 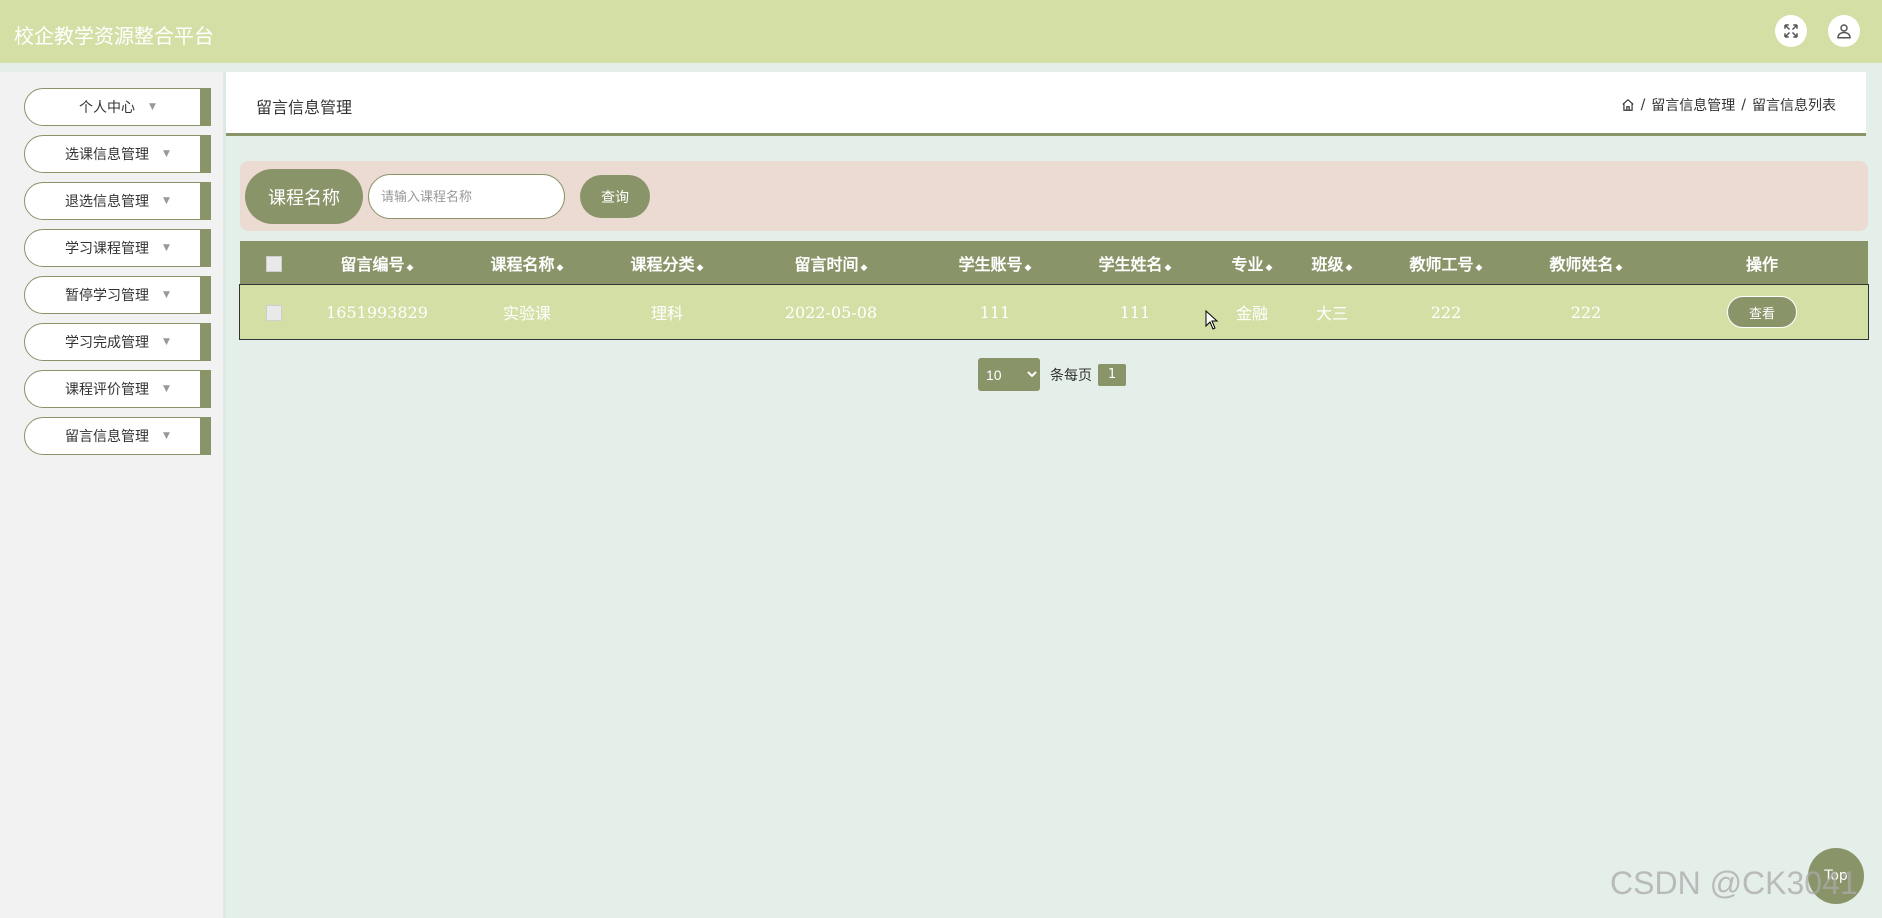 What do you see at coordinates (1251, 313) in the screenshot?
I see `cell-major: 金融` at bounding box center [1251, 313].